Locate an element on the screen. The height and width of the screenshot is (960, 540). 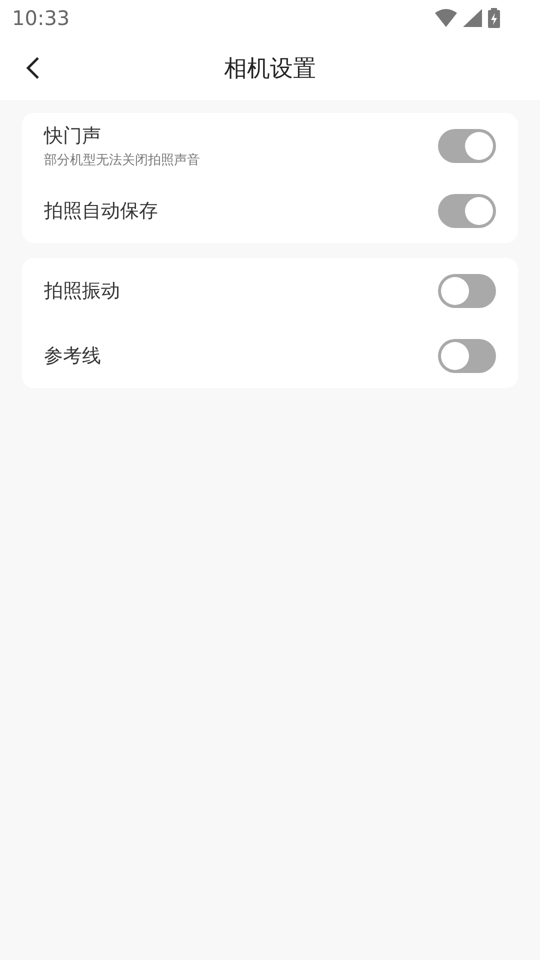
signal-icon is located at coordinates (472, 18).